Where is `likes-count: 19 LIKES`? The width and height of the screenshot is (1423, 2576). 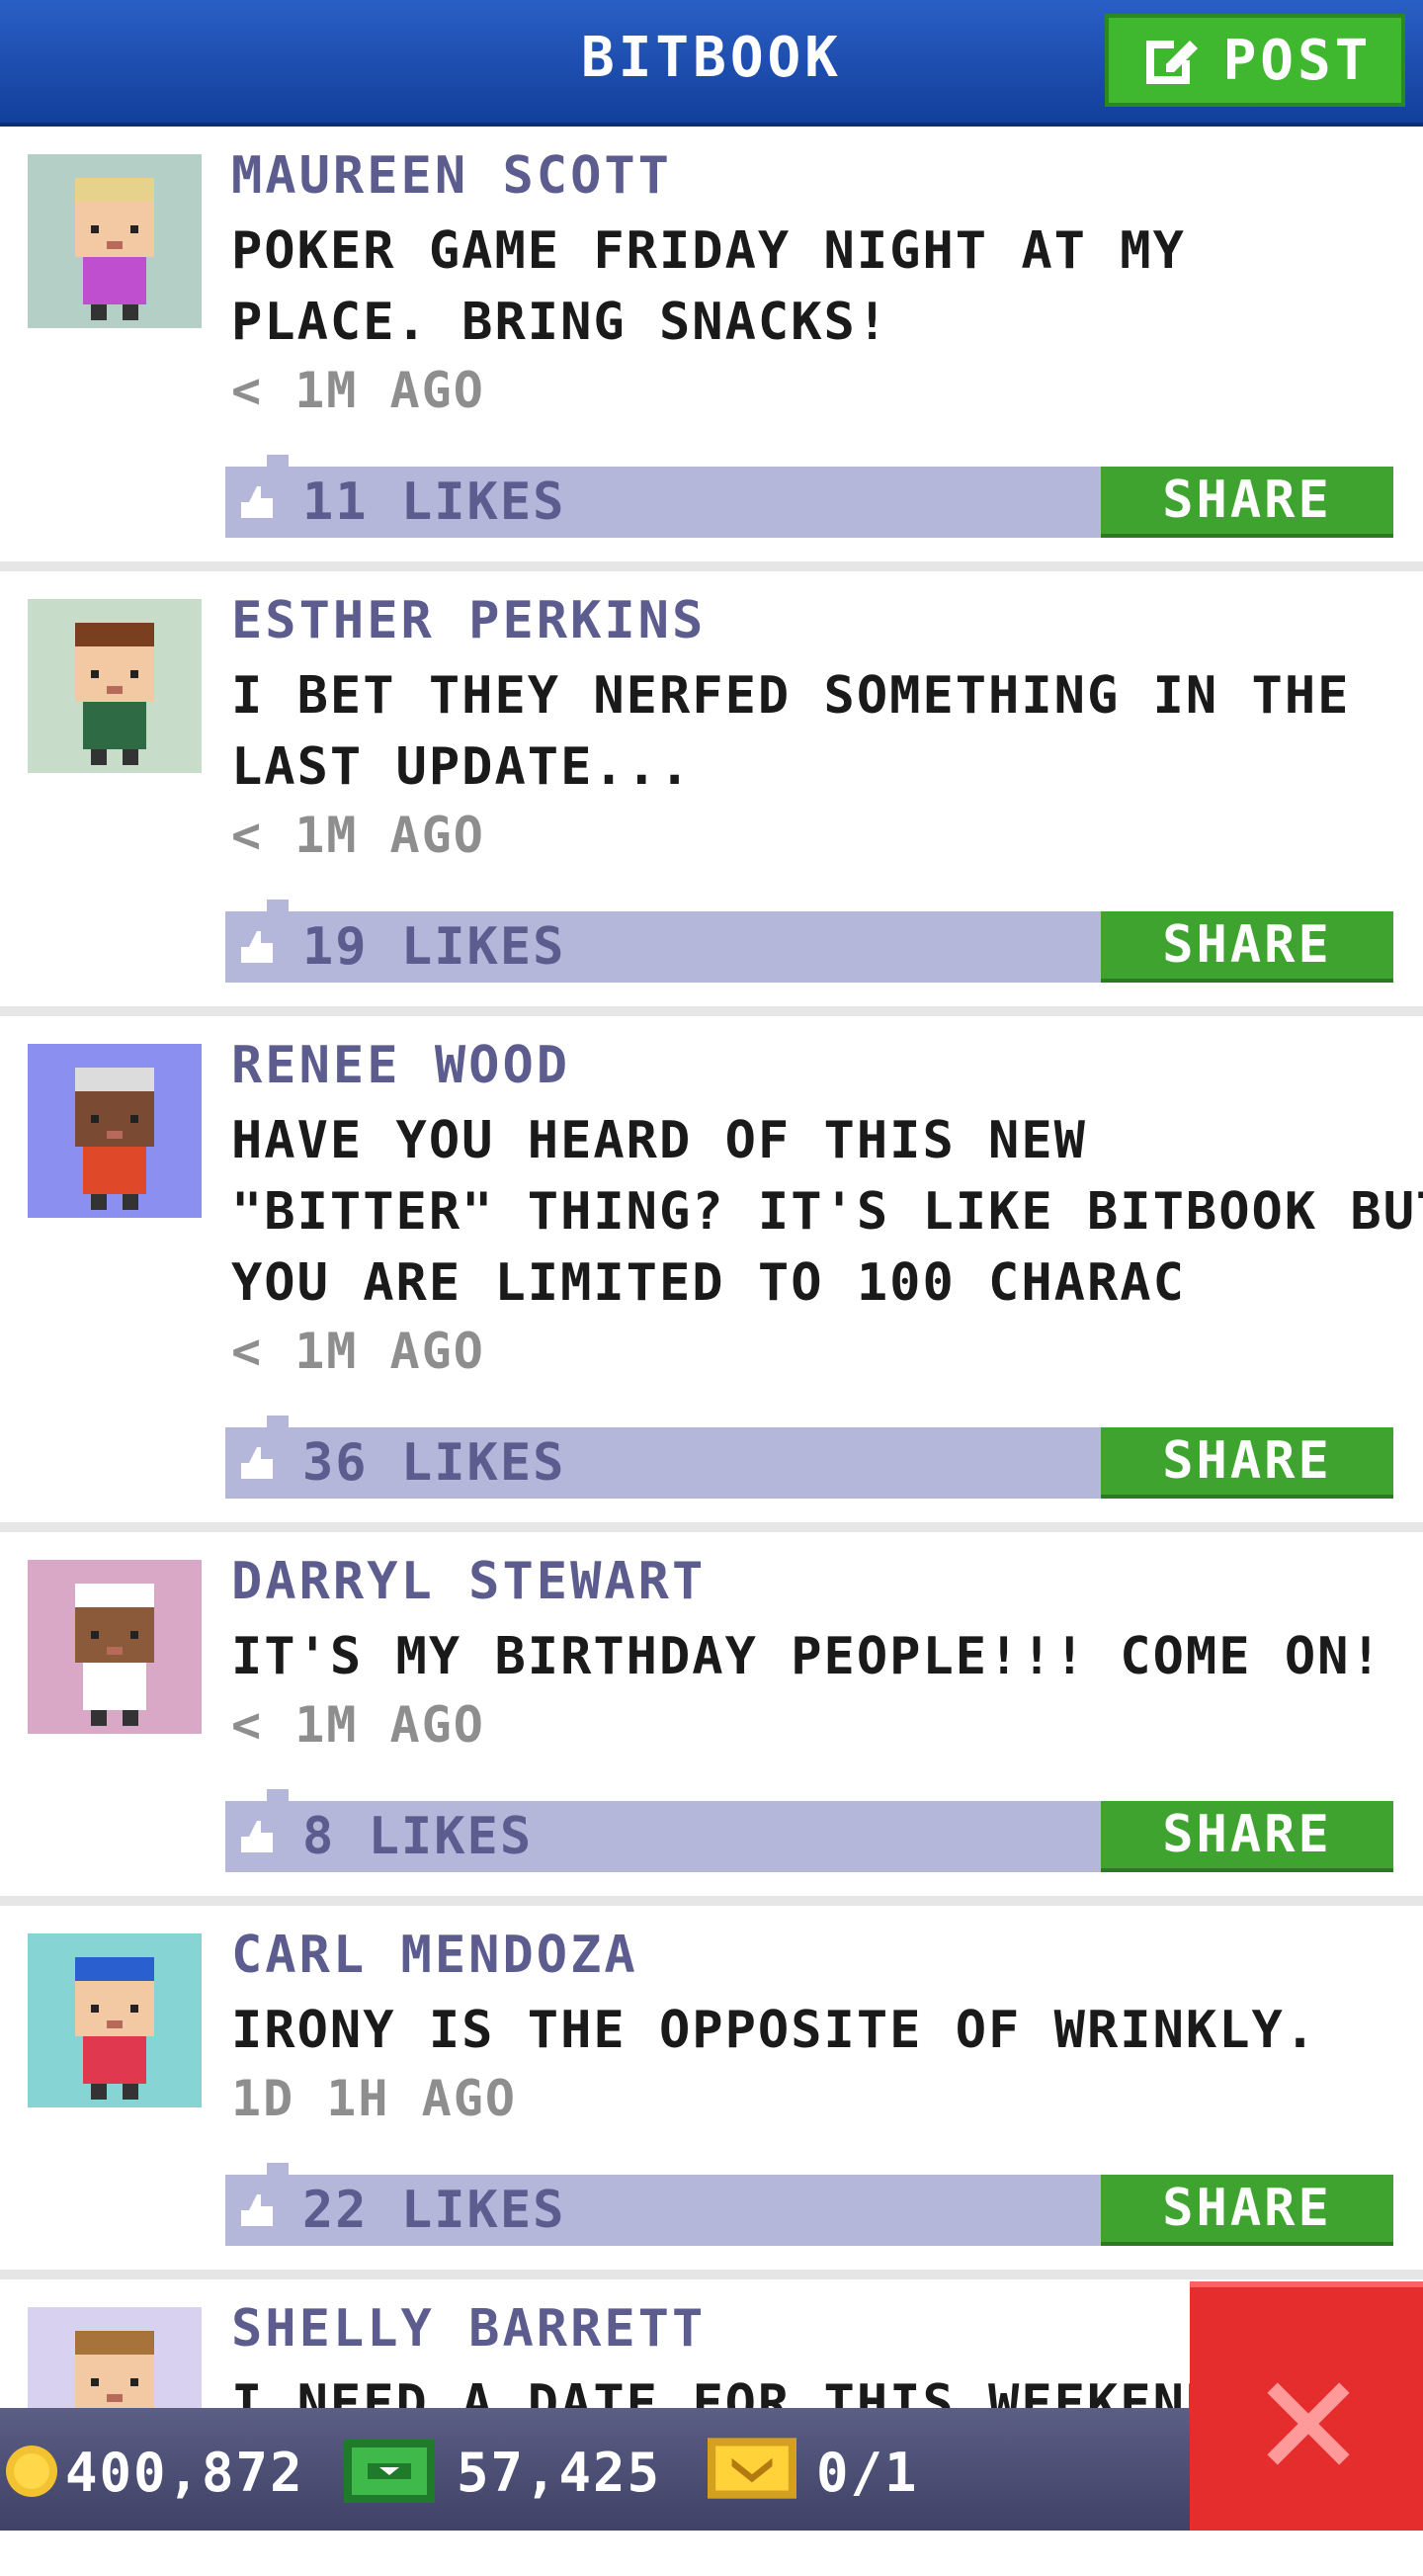 likes-count: 19 LIKES is located at coordinates (434, 947).